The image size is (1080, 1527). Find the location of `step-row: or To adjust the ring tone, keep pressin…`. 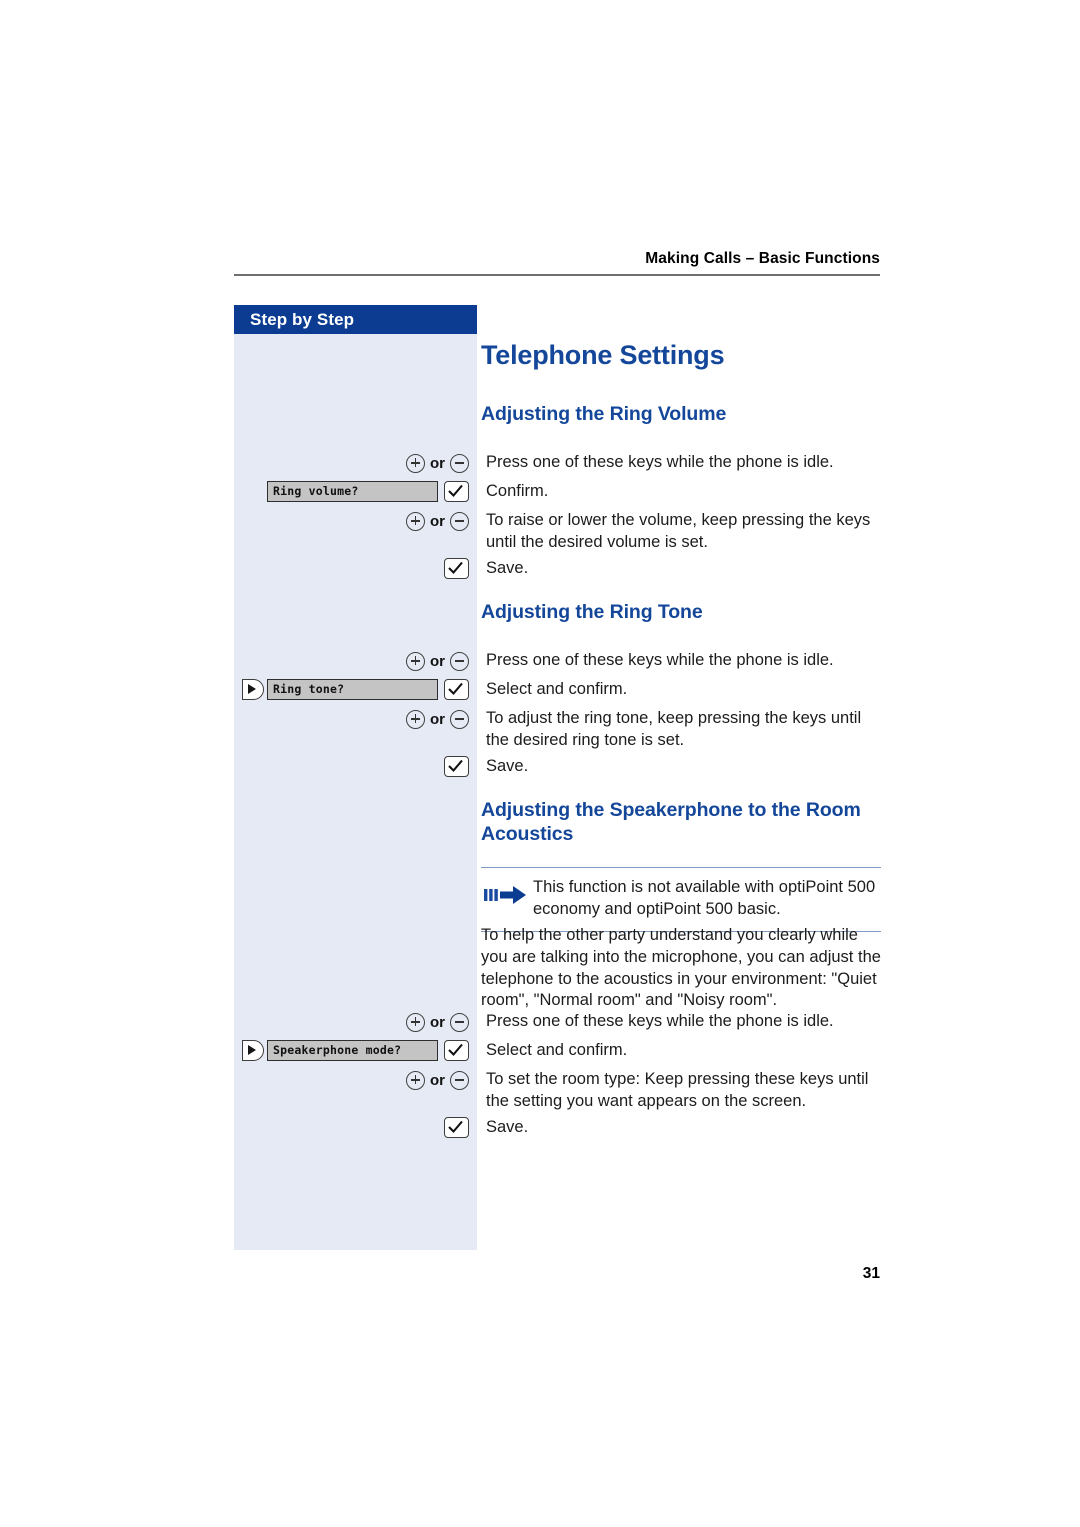

step-row: or To adjust the ring tone, keep pressin… is located at coordinates (540, 731).